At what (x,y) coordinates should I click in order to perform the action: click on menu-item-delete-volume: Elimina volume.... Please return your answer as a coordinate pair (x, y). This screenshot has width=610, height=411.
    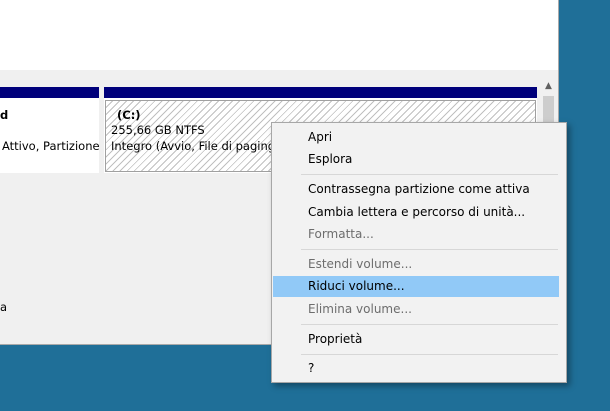
    Looking at the image, I should click on (416, 309).